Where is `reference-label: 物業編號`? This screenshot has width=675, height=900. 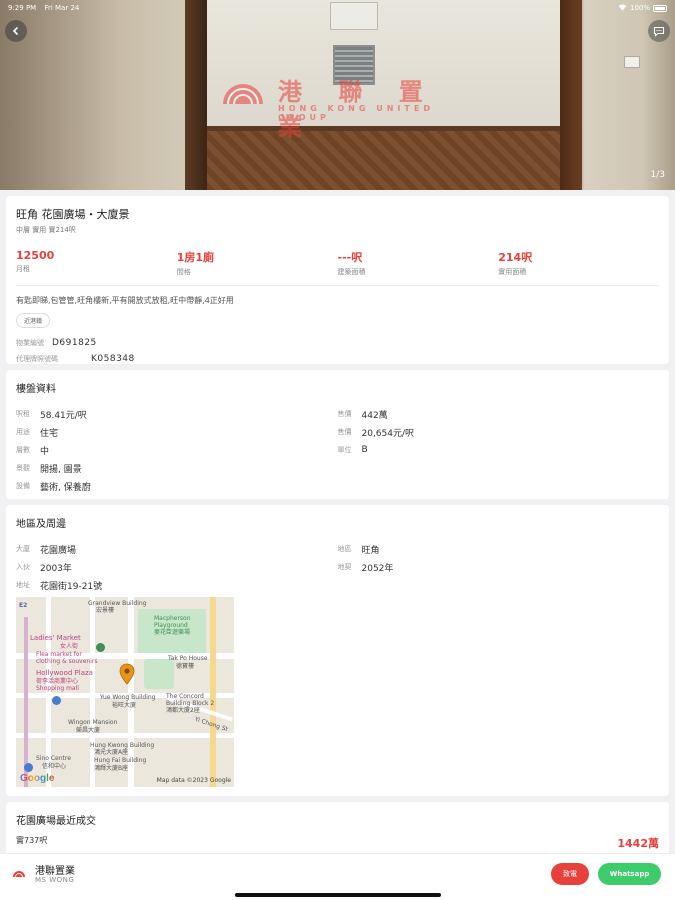 reference-label: 物業編號 is located at coordinates (30, 343).